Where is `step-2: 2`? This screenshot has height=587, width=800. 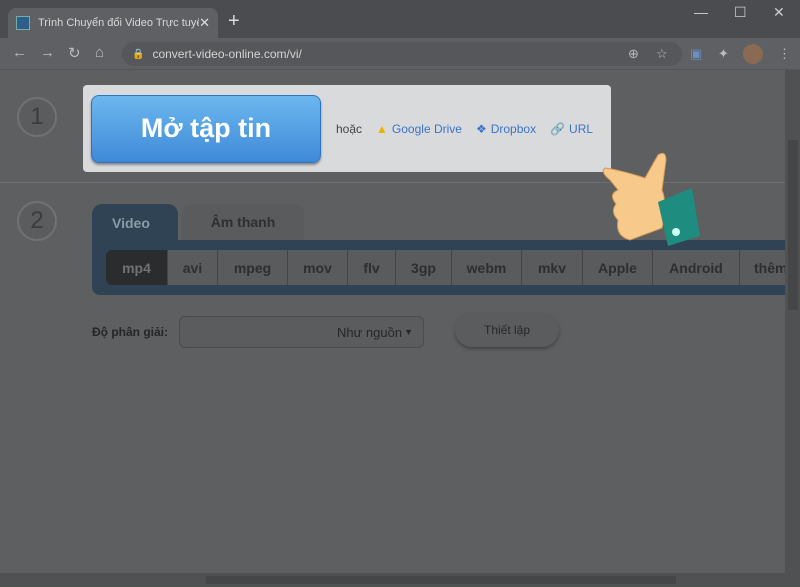
step-2: 2 is located at coordinates (37, 221).